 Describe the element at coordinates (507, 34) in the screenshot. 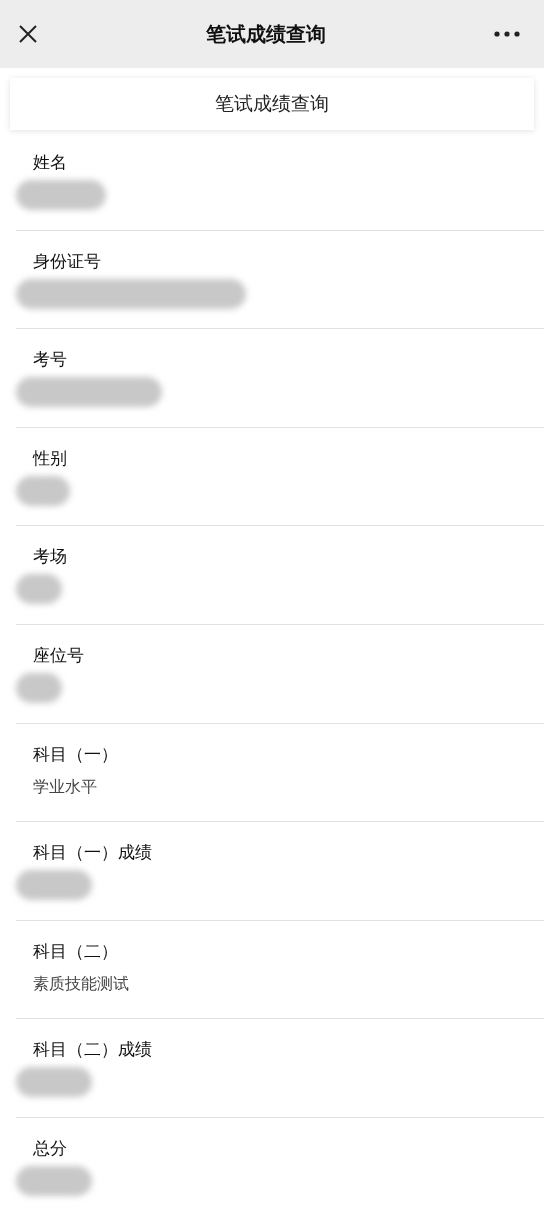

I see `more-icon` at that location.